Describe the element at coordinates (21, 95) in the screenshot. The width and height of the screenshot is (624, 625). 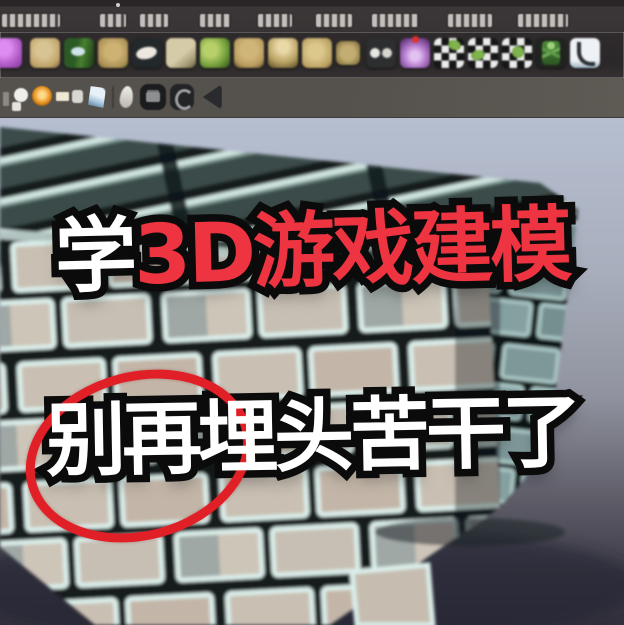
I see `white-sphere-icon` at that location.